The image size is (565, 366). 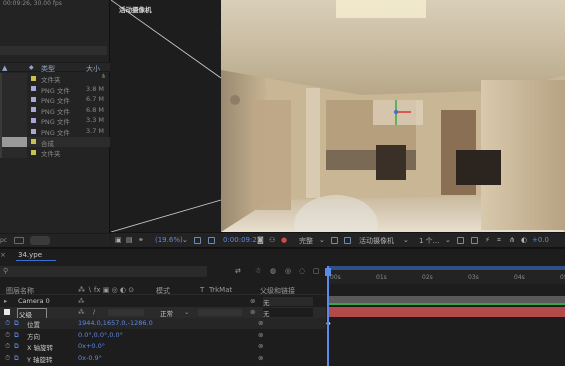 What do you see at coordinates (30, 255) in the screenshot?
I see `composition-tab: 34.ype` at bounding box center [30, 255].